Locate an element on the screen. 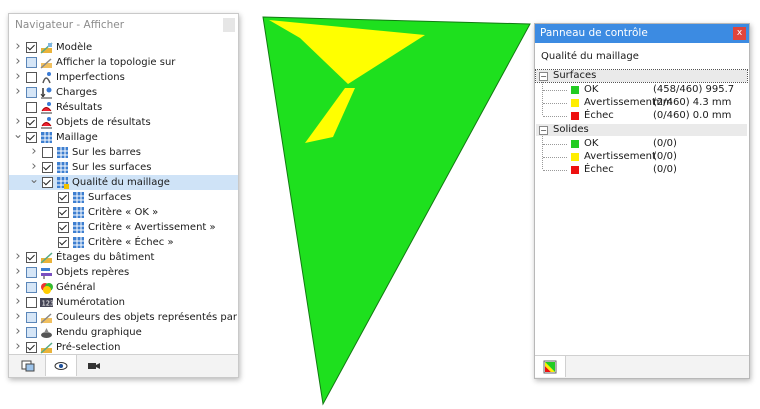  tree-item: ⌄ Maillage is located at coordinates (123, 136).